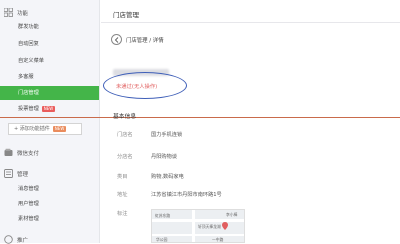  I want to click on sidebar-item-message-management: 消息管理, so click(49, 189).